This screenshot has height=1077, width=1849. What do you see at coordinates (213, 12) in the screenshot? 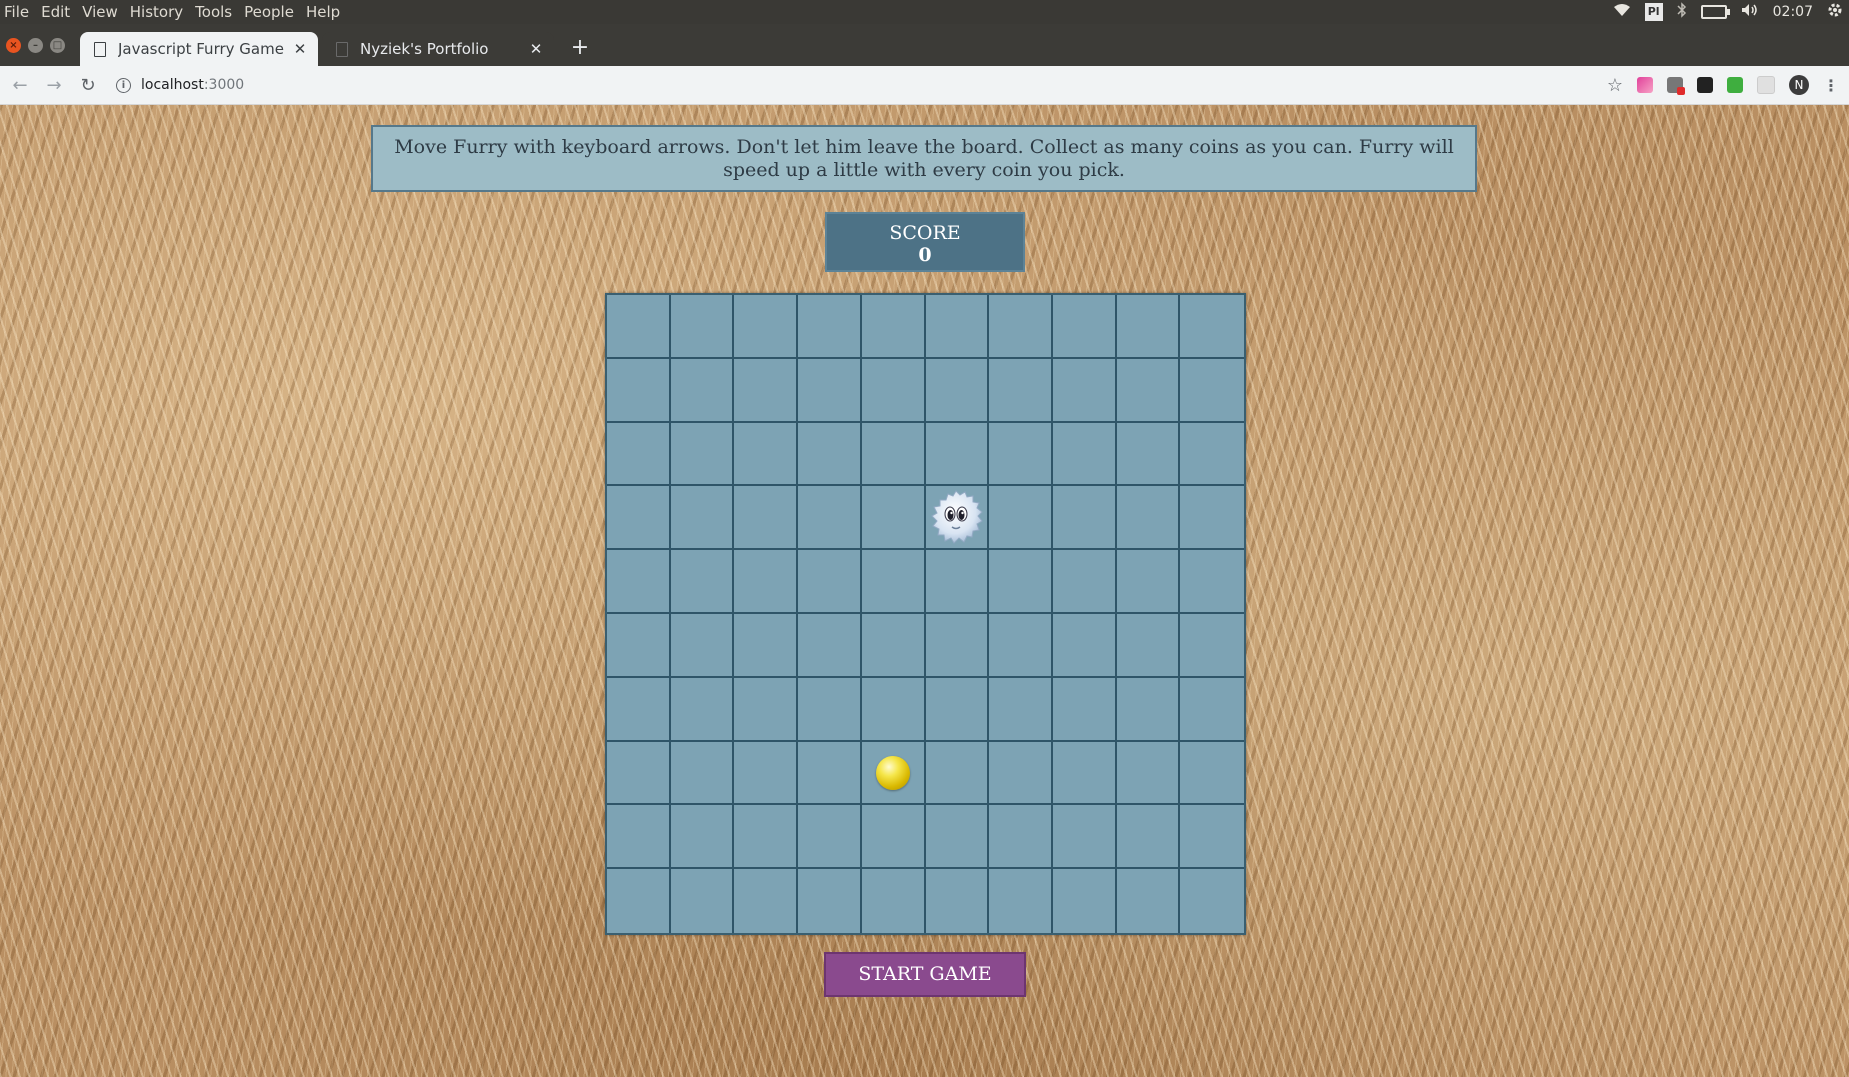
I see `menu-tools: Tools` at bounding box center [213, 12].